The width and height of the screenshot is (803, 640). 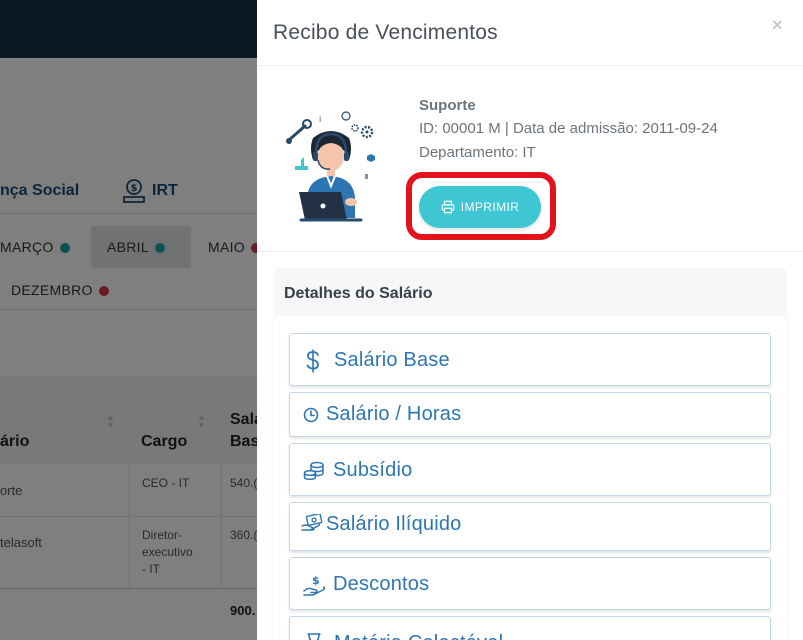 I want to click on accordion-label: Matéria Colectável, so click(x=418, y=636).